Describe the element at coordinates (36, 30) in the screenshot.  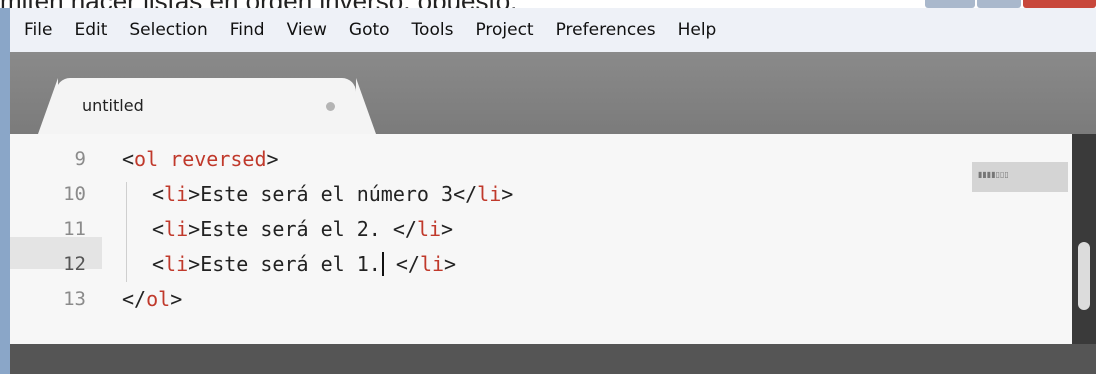
I see `menu-file: File` at that location.